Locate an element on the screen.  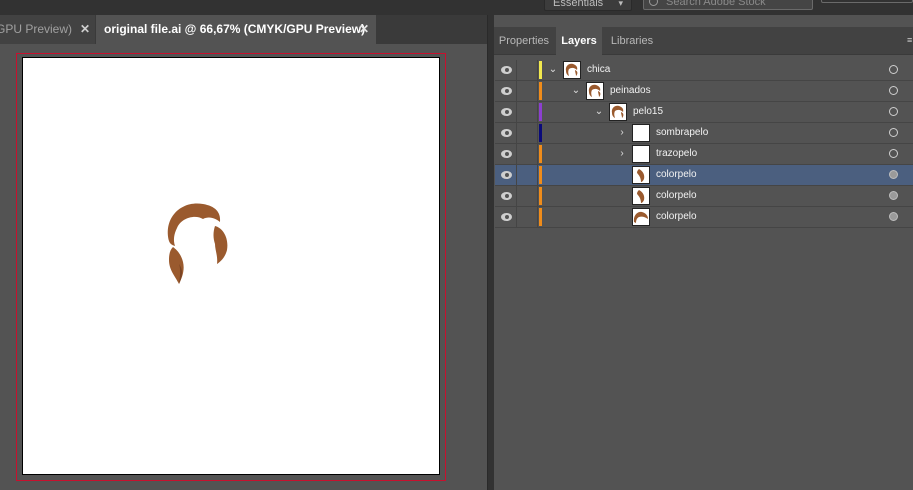
panel-menu-icon: ≡ is located at coordinates (910, 40).